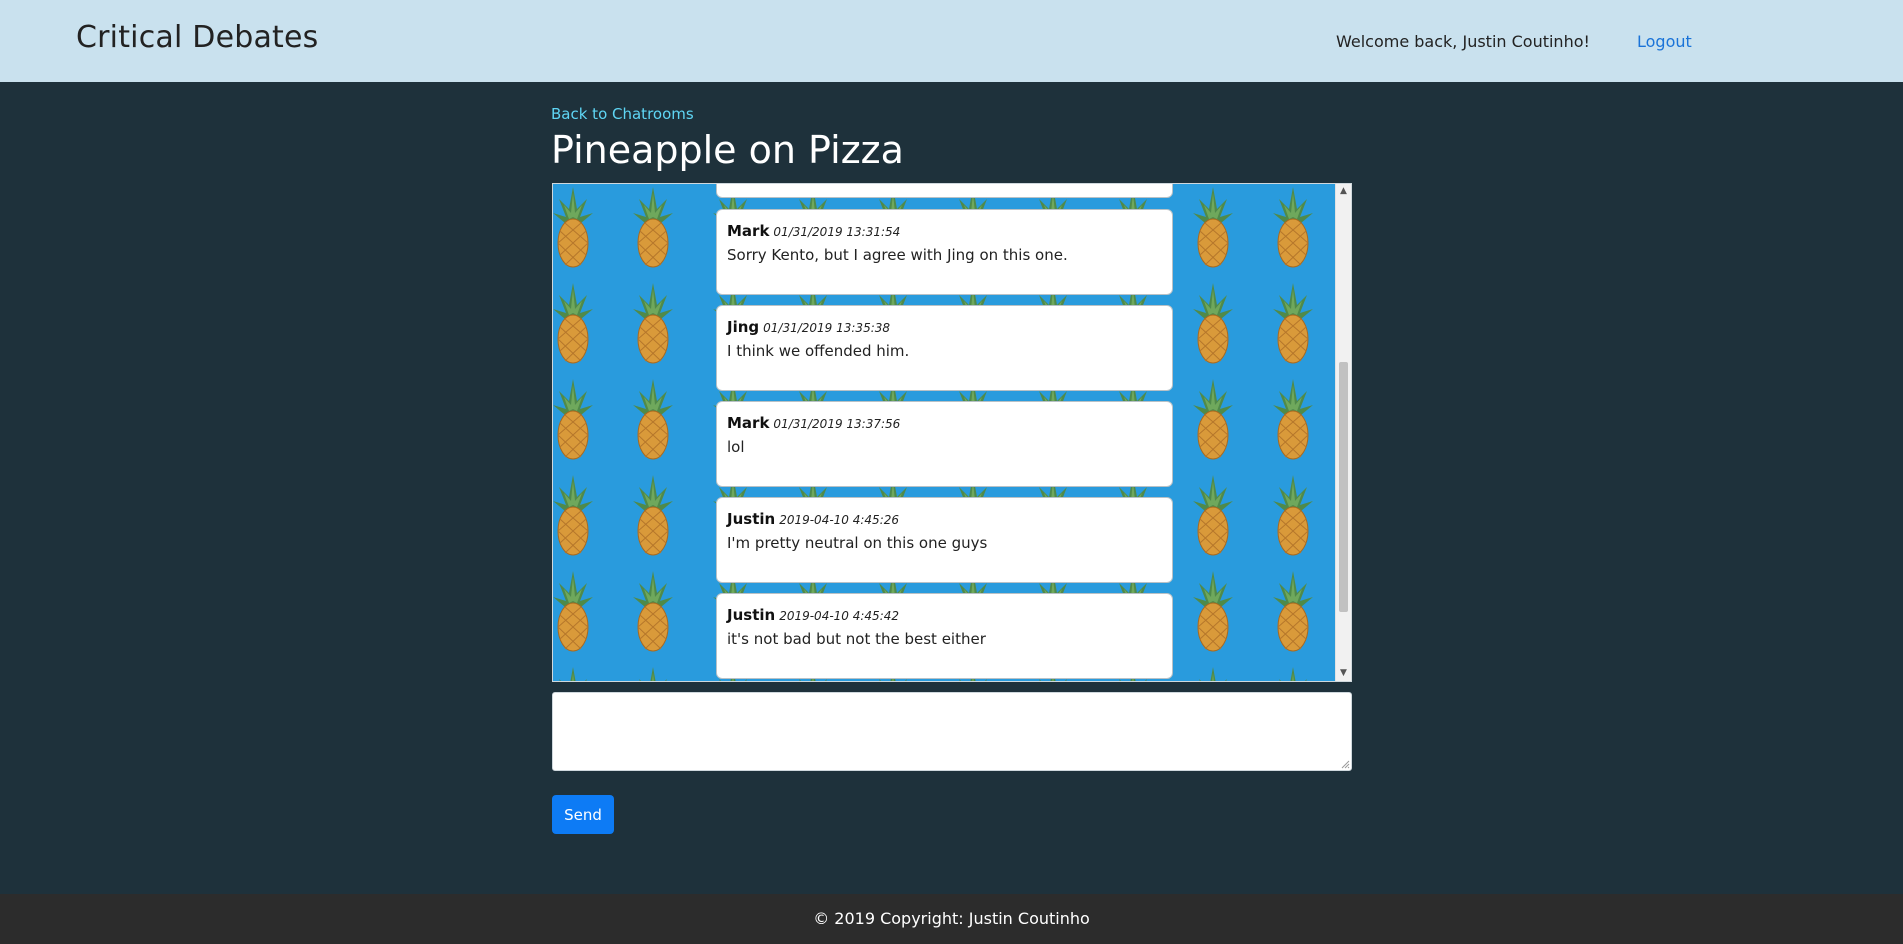 The width and height of the screenshot is (1903, 944). I want to click on message-text: lol, so click(736, 447).